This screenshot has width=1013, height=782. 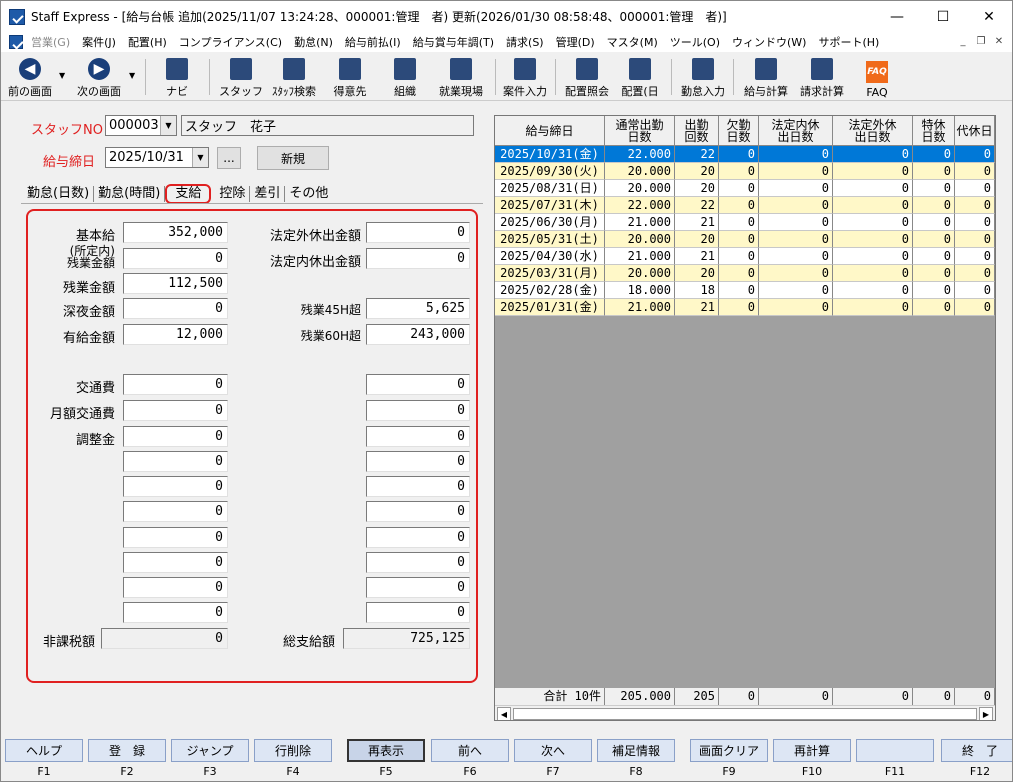 What do you see at coordinates (233, 194) in the screenshot?
I see `tab-deduction: 控除` at bounding box center [233, 194].